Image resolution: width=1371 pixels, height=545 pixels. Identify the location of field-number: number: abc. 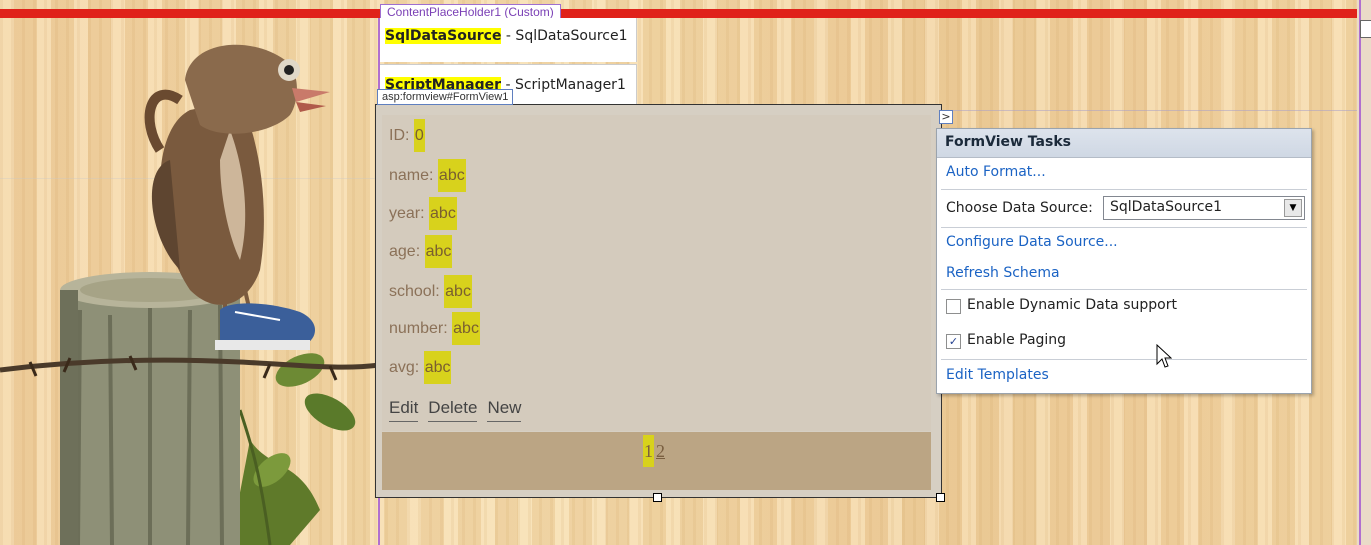
(434, 328).